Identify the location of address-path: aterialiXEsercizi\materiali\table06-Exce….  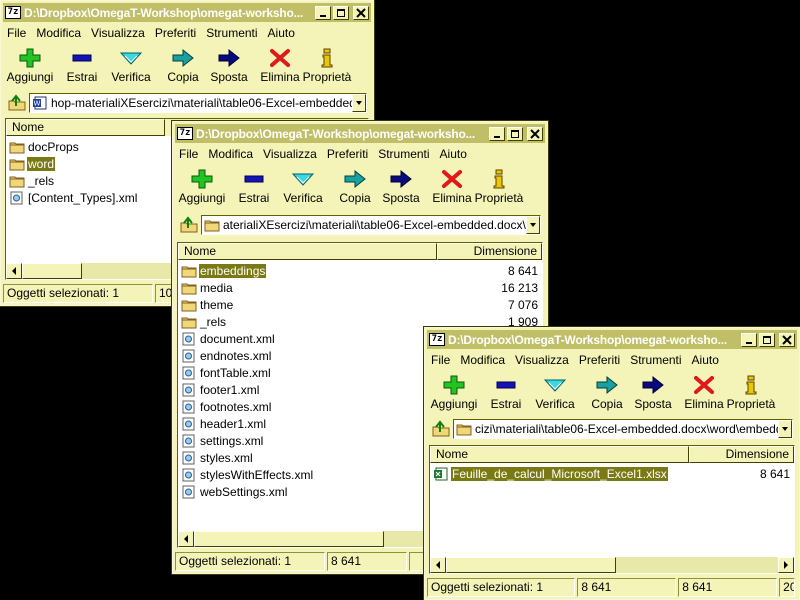
(374, 225).